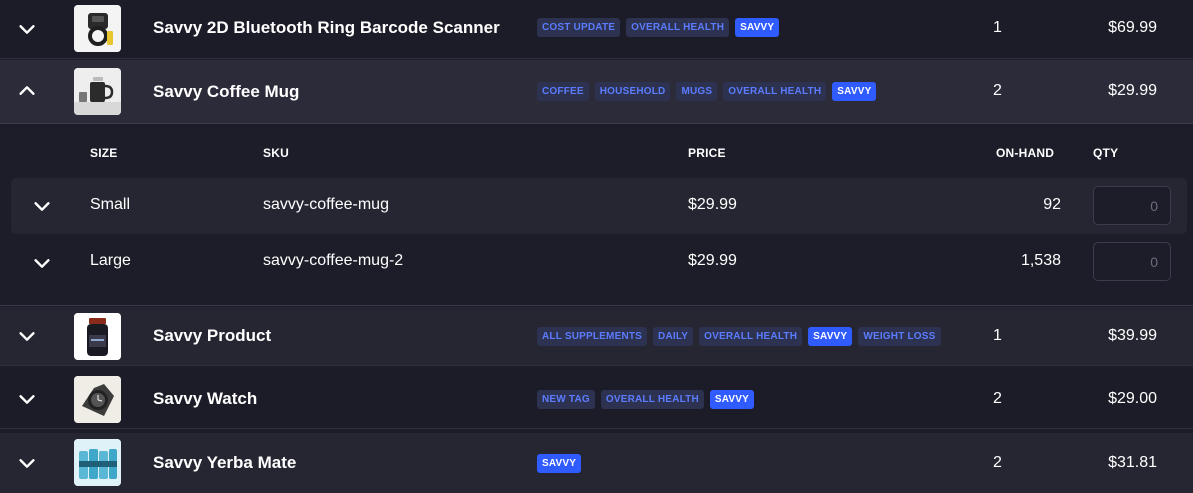 This screenshot has width=1193, height=493. What do you see at coordinates (1132, 27) in the screenshot?
I see `product-price: $69.99` at bounding box center [1132, 27].